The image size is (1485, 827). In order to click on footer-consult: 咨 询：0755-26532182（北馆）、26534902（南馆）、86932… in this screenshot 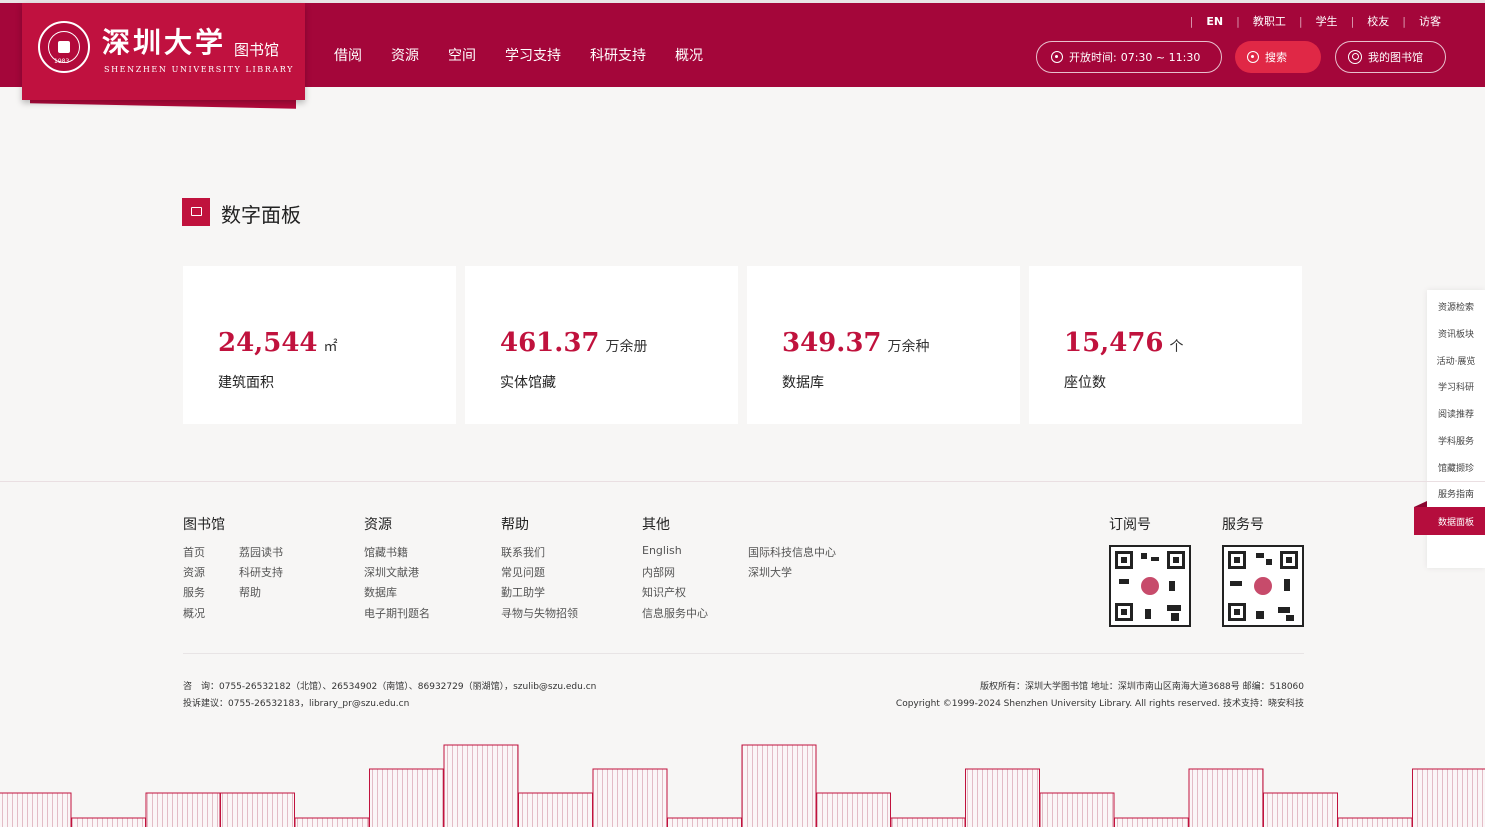, I will do `click(390, 687)`.